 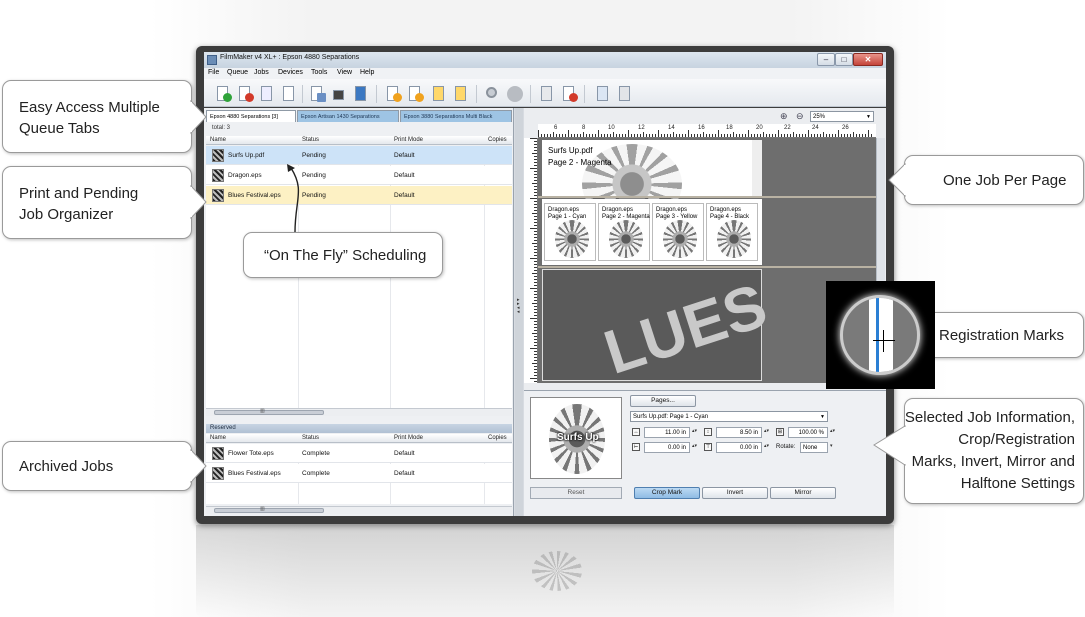 I want to click on minimize-button: –, so click(x=826, y=59).